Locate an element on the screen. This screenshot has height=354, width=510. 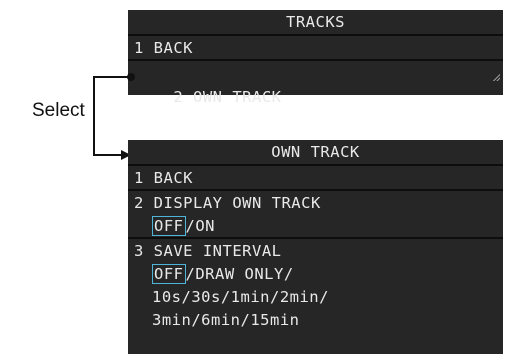
own-track-item-display-own-track: 2 DISPLAY OWN TRACK is located at coordinates (315, 202).